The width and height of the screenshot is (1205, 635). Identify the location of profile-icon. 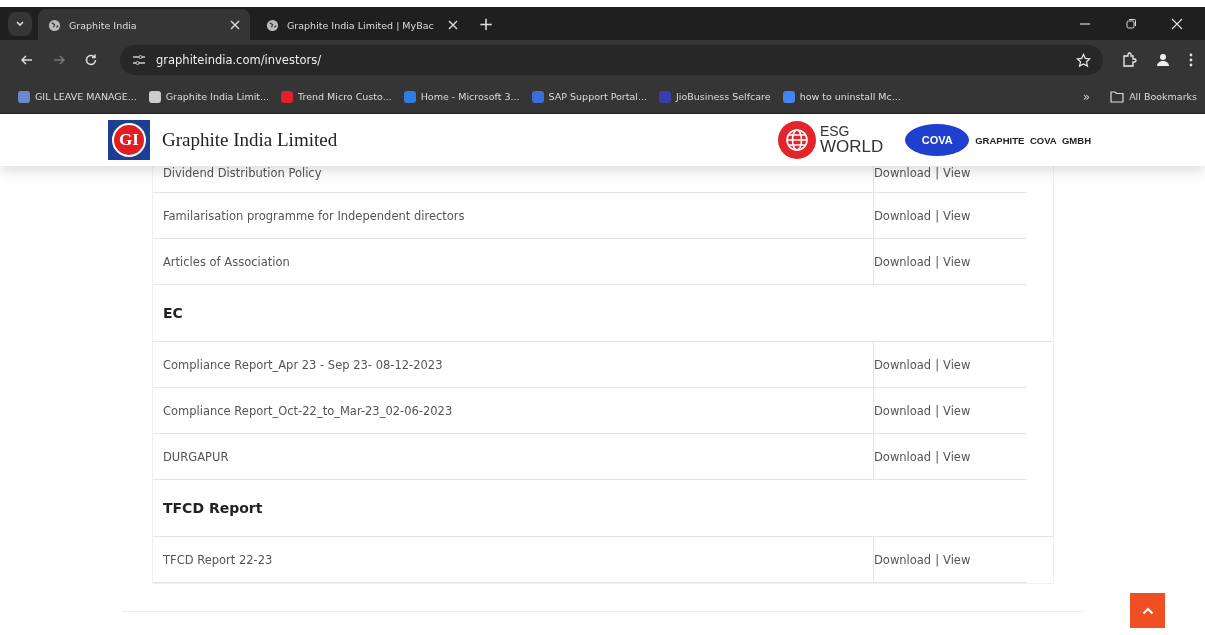
(1163, 60).